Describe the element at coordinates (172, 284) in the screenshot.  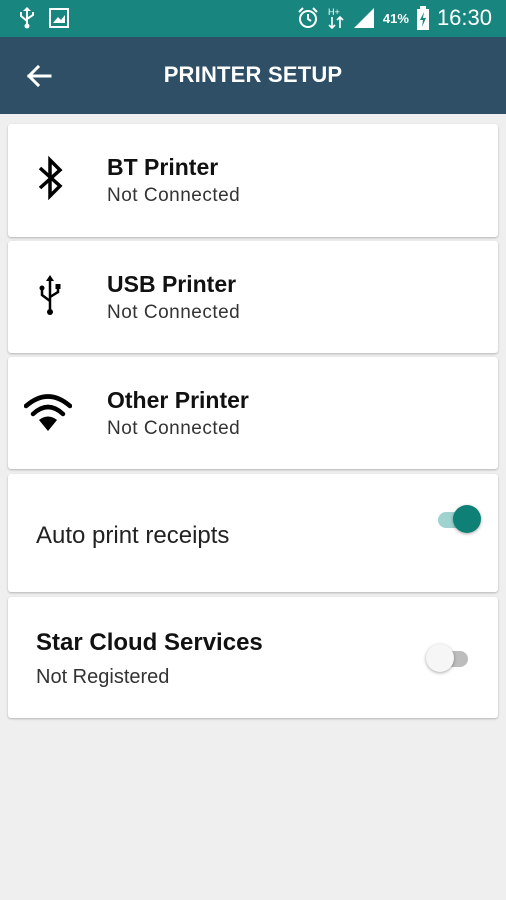
I see `printer-name: USB Printer` at that location.